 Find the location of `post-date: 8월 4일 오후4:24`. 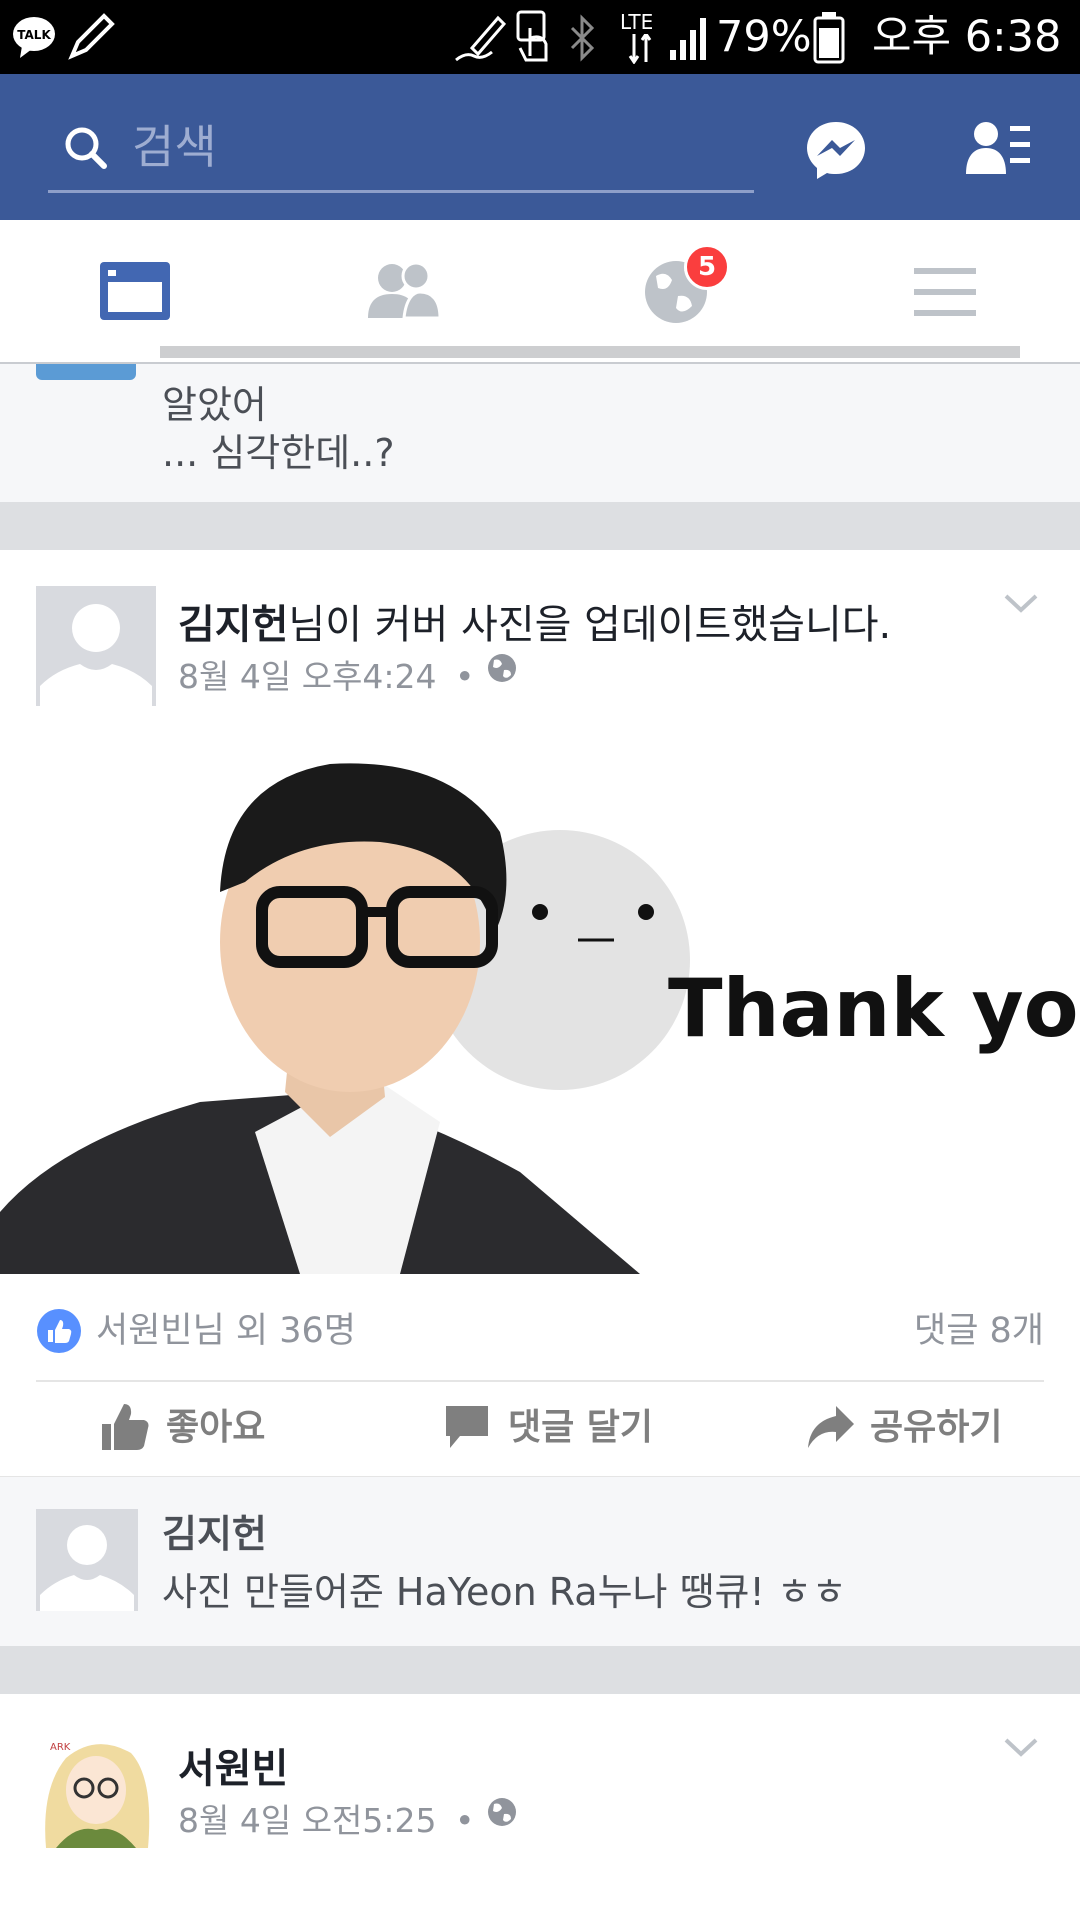

post-date: 8월 4일 오후4:24 is located at coordinates (307, 676).